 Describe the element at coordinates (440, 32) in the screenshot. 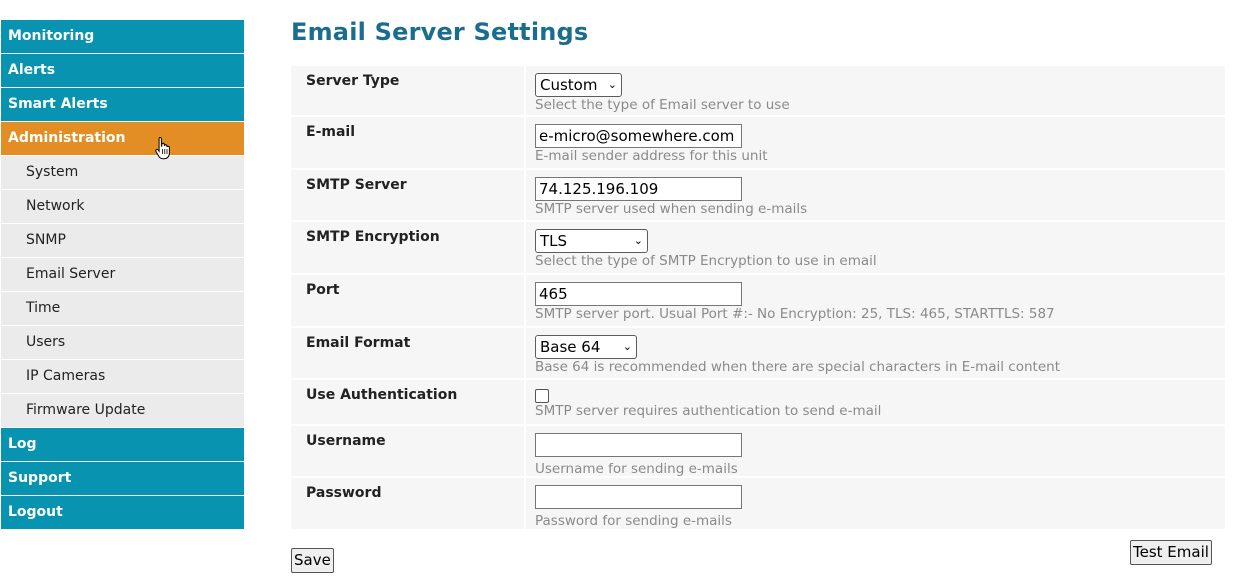

I see `page-title: Email Server Settings` at that location.